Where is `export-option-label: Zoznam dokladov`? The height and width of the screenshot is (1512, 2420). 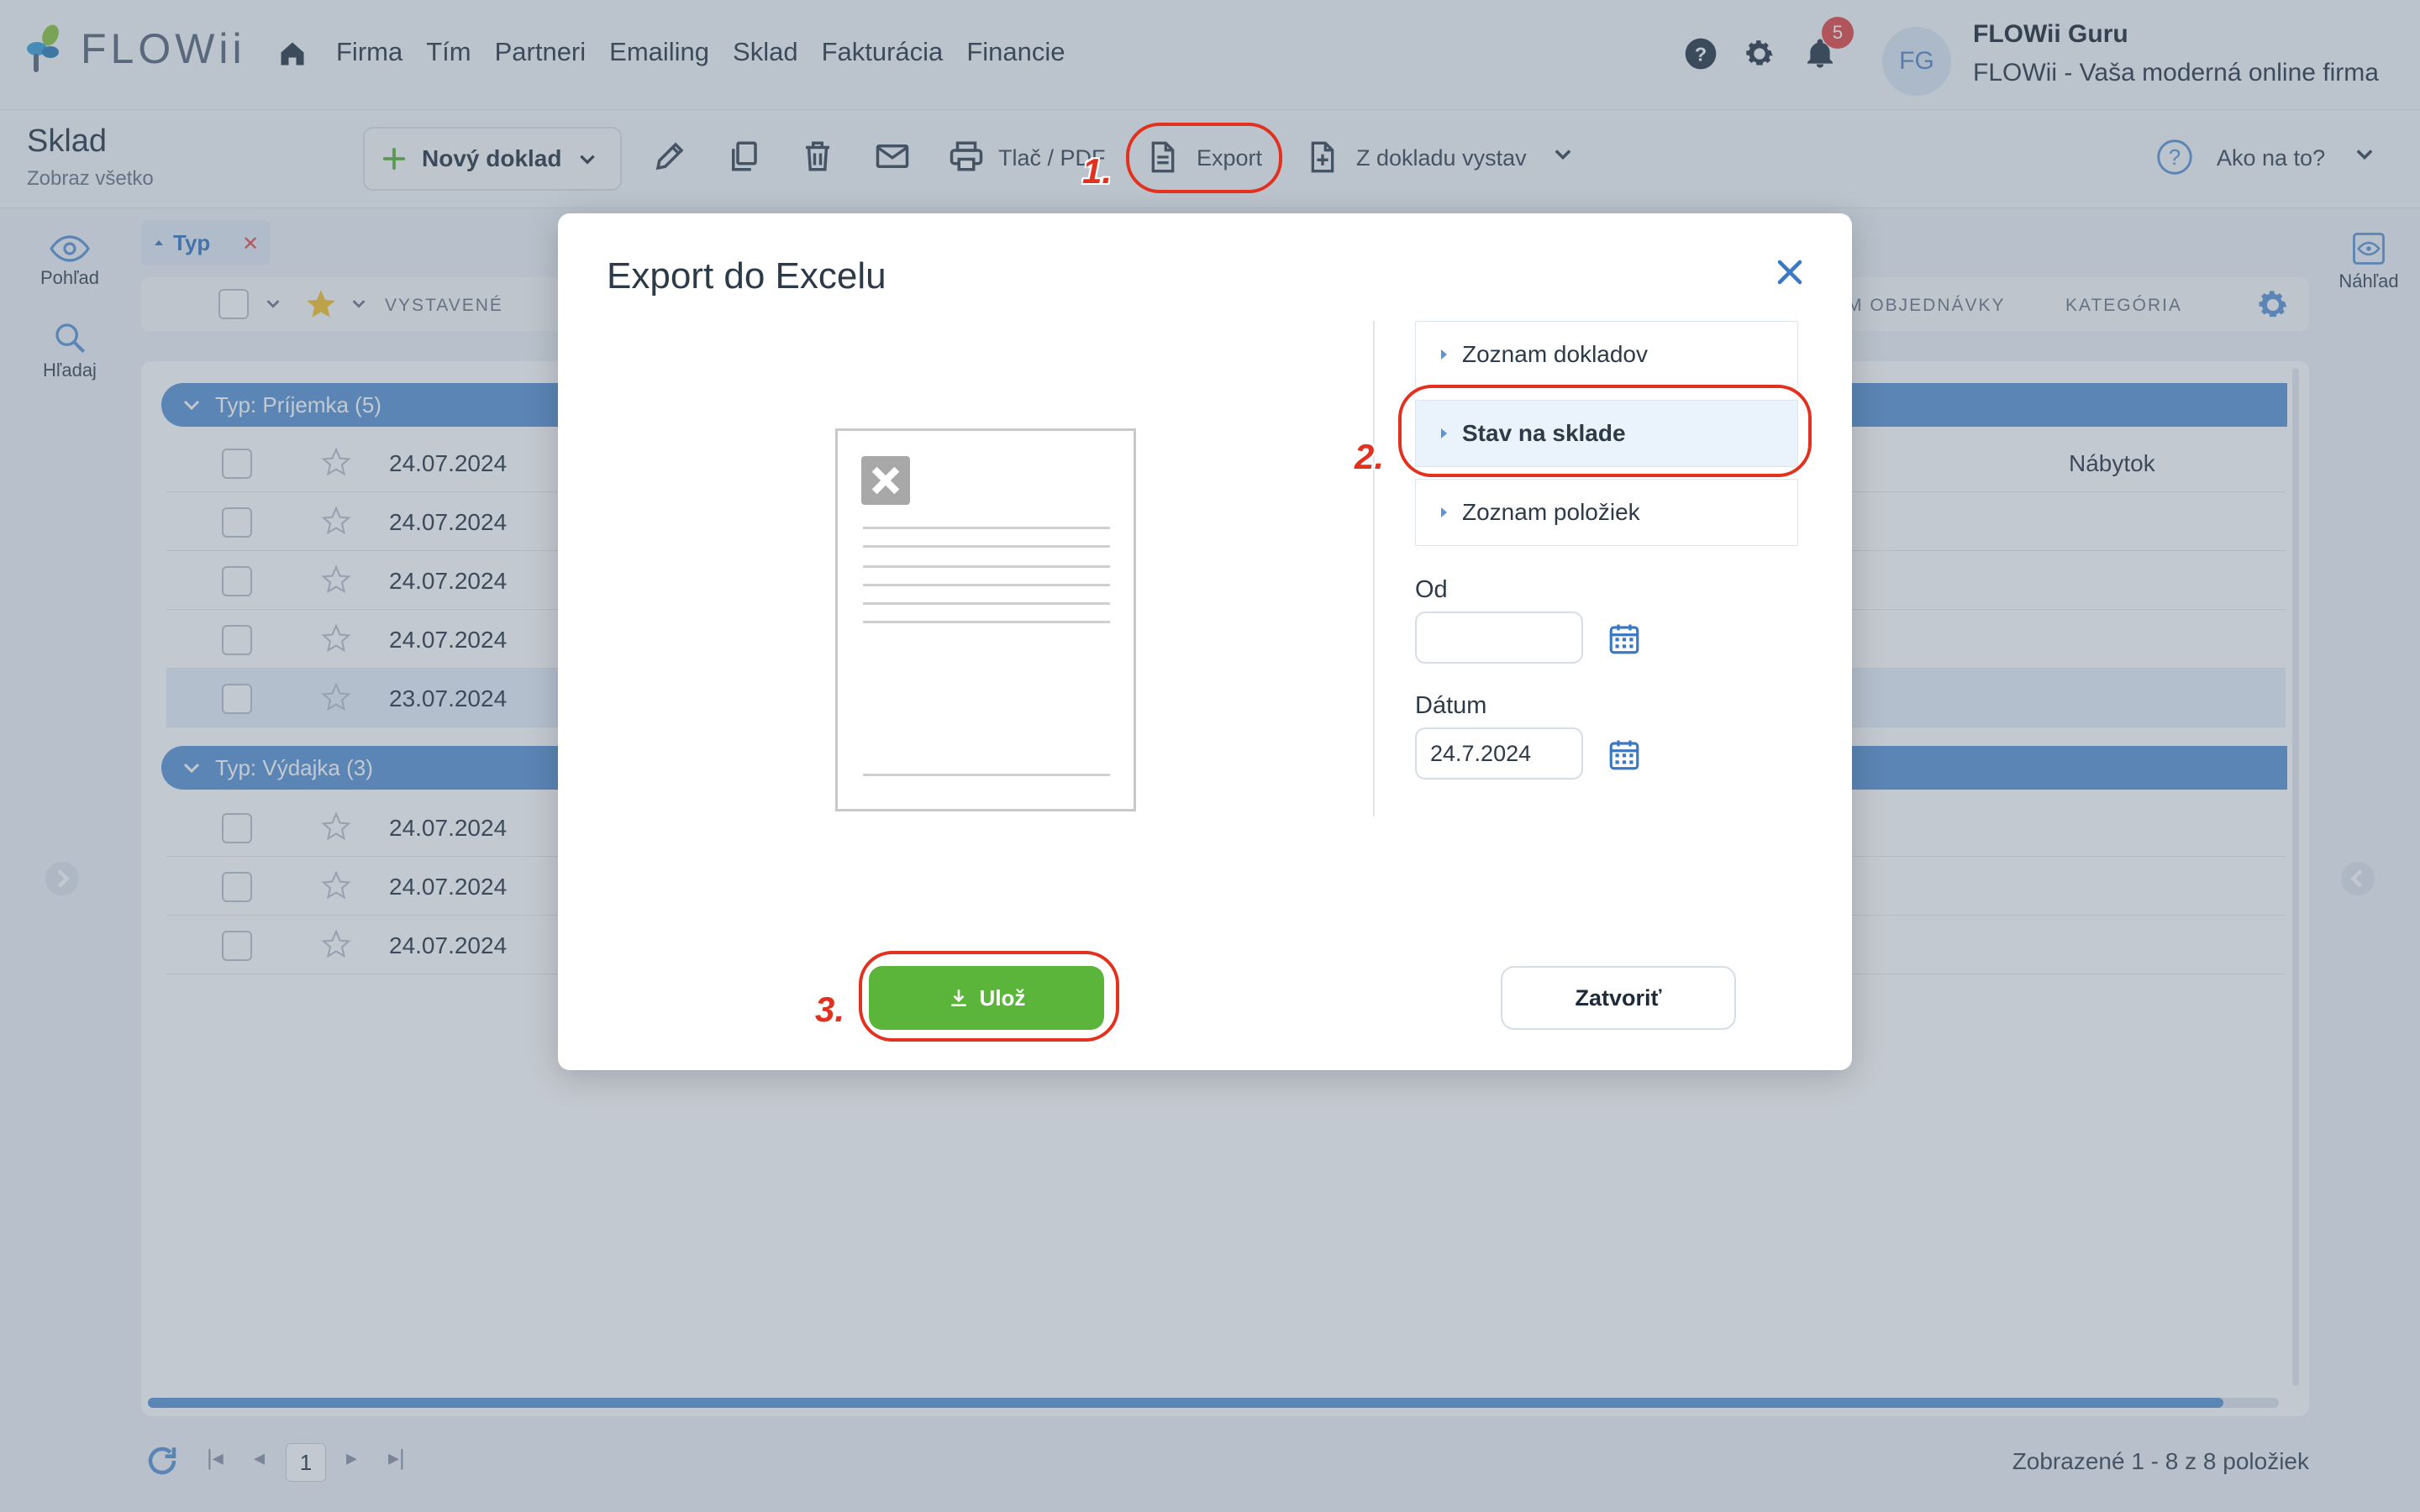
export-option-label: Zoznam dokladov is located at coordinates (1556, 354).